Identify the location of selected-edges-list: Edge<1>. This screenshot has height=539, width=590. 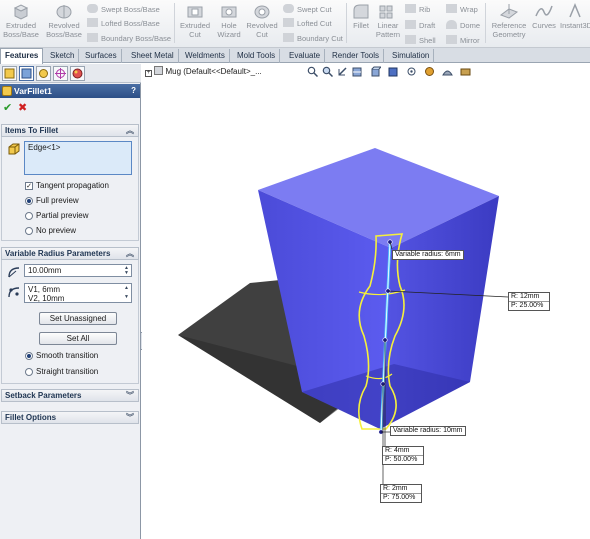
(78, 158).